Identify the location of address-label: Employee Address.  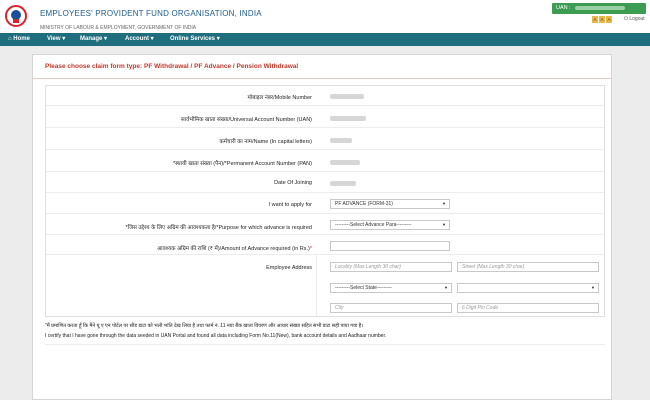
(289, 268).